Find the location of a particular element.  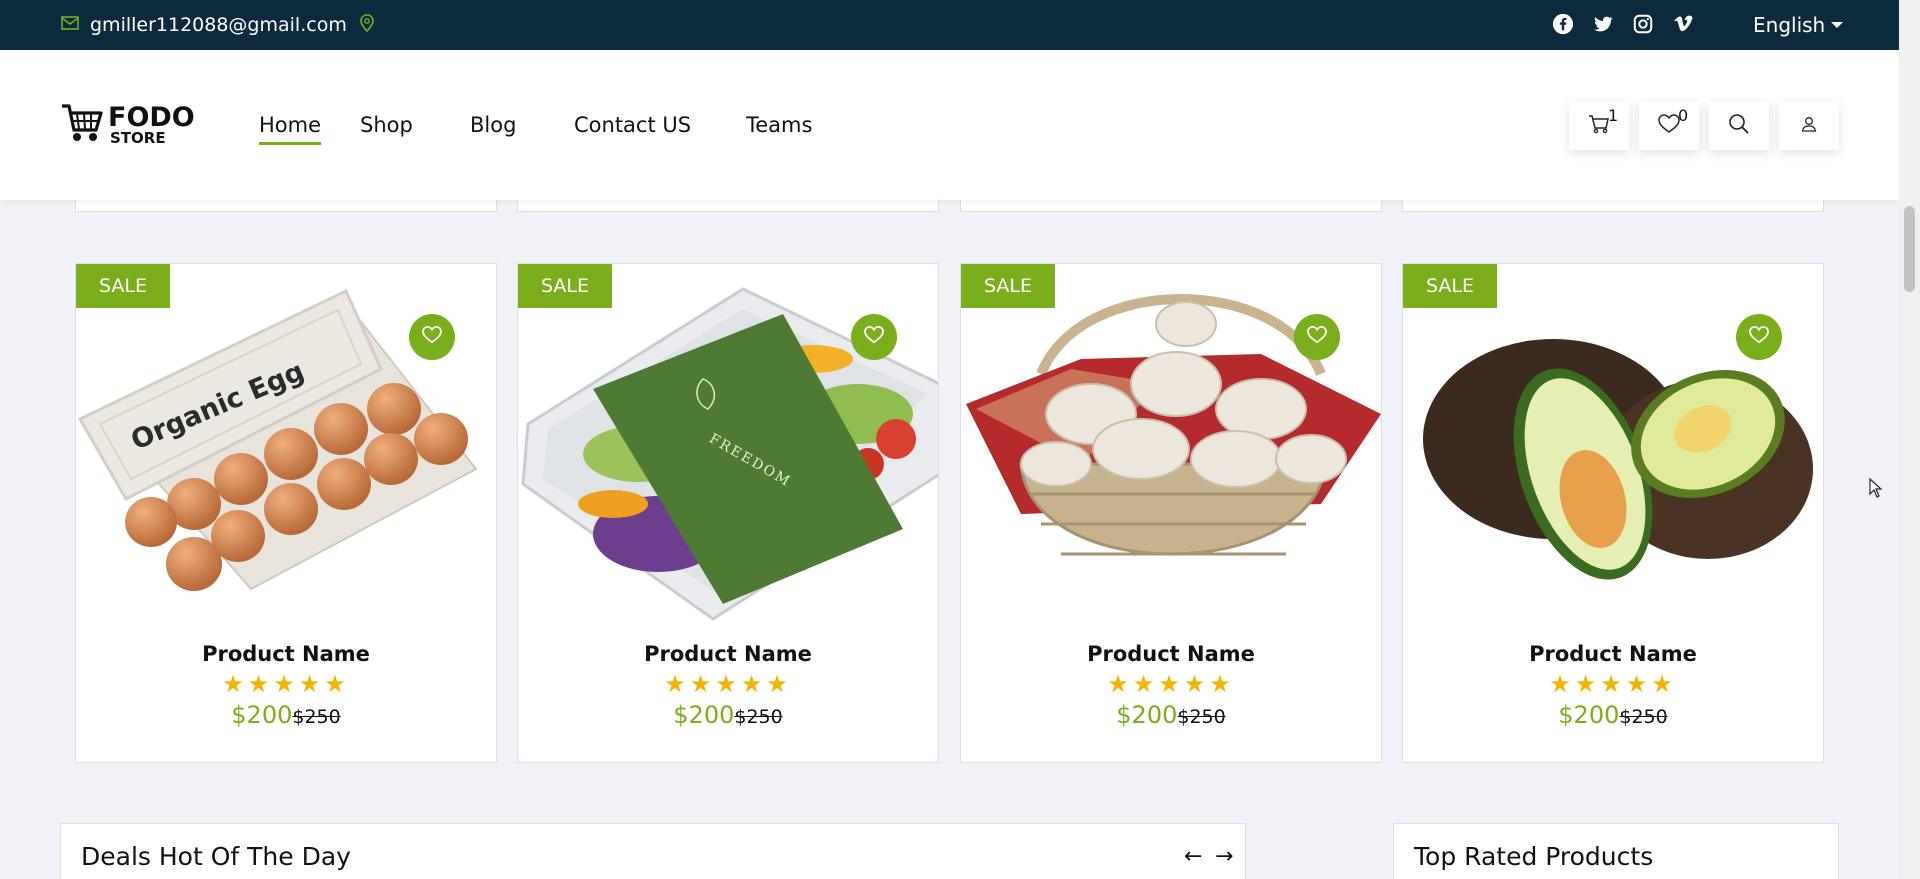

nav-item-teams: Teams is located at coordinates (779, 125).